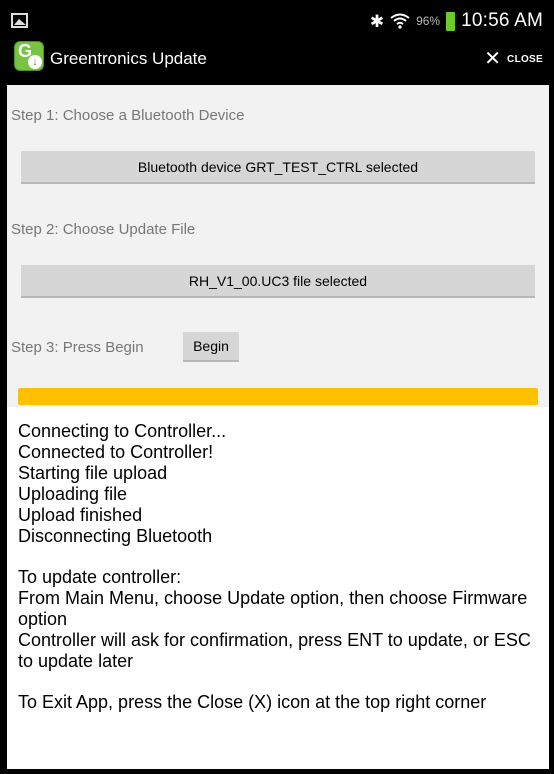 Image resolution: width=554 pixels, height=774 pixels. I want to click on choose-update-file-button: RH_V1_00.UC3 file selected, so click(278, 281).